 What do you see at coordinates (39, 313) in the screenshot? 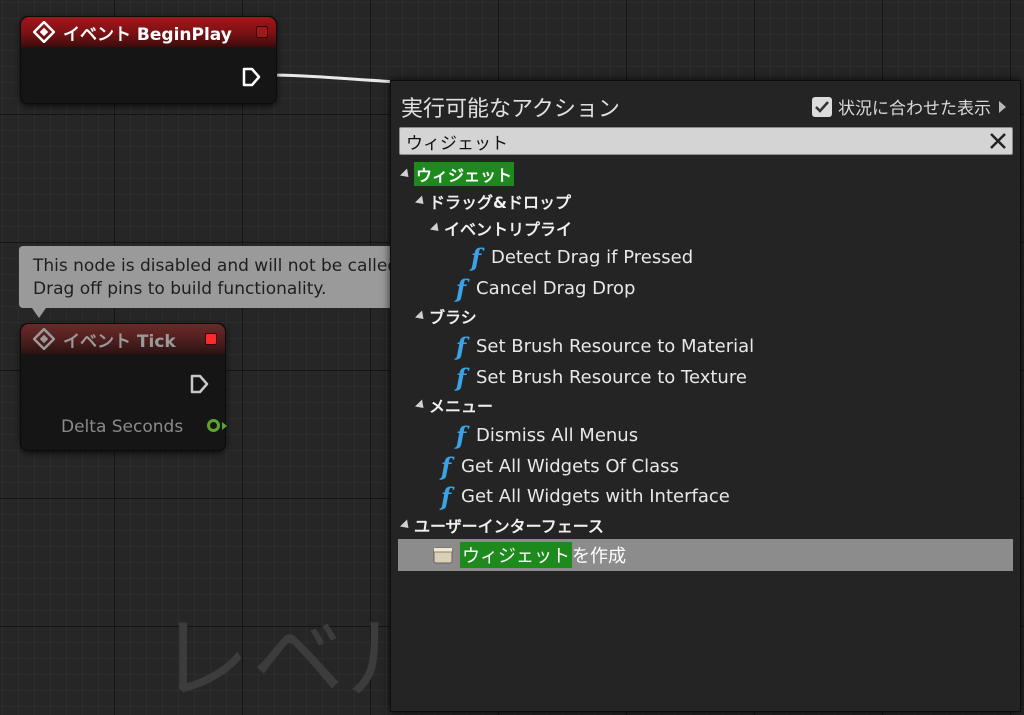
I see `comment-tail` at bounding box center [39, 313].